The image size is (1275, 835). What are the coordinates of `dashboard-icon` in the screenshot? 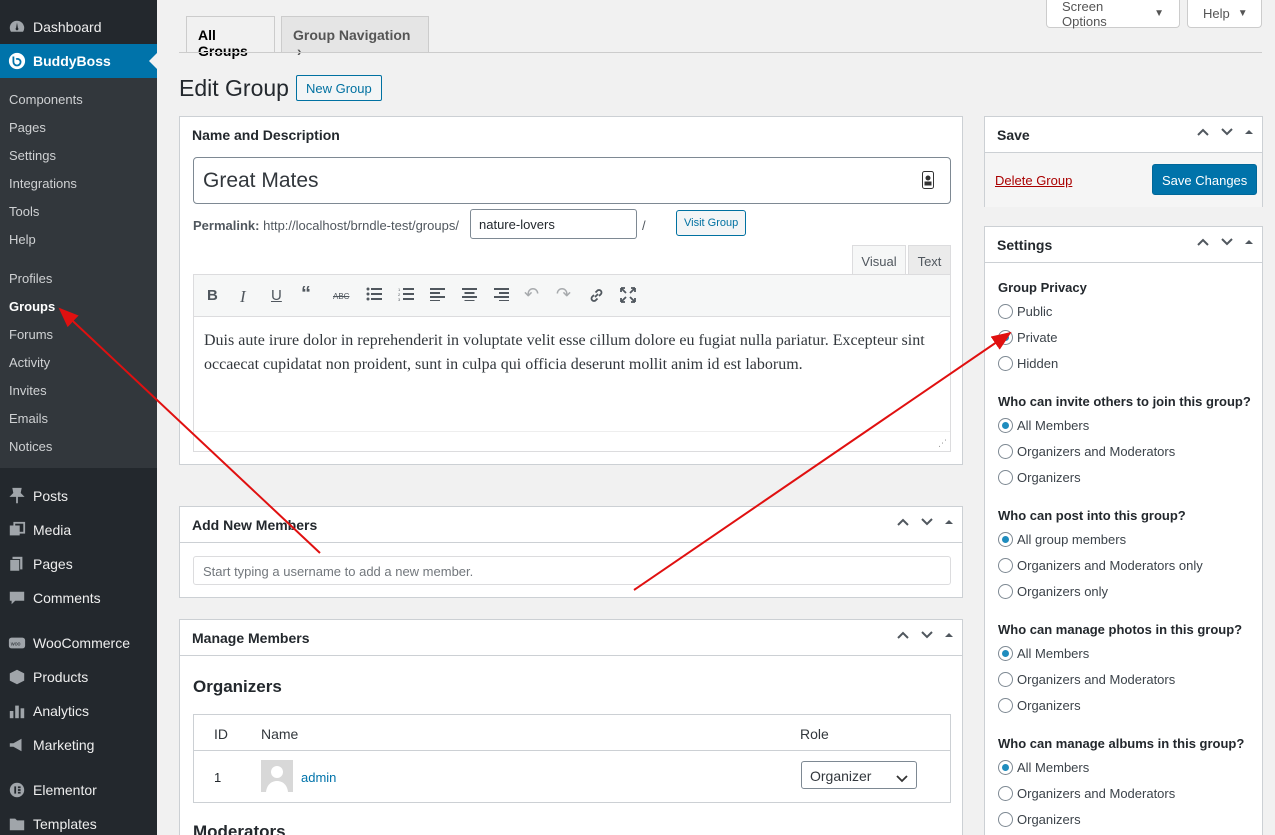 It's located at (16, 27).